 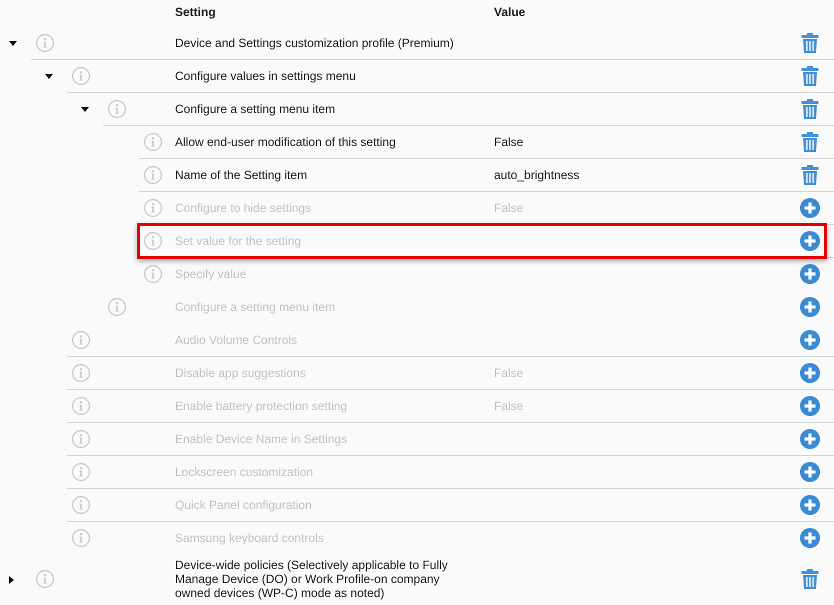 I want to click on setting-label: Quick Panel configuration, so click(x=243, y=505).